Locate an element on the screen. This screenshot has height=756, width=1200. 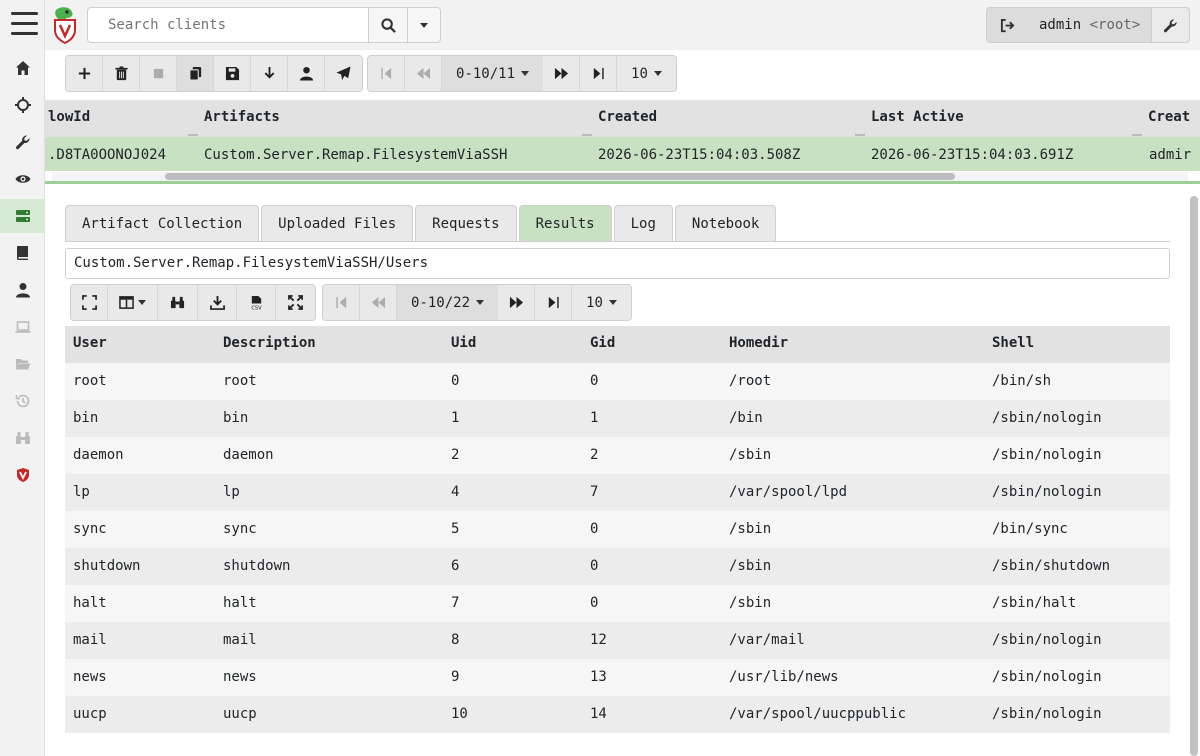
table-row: news news 9 13/usr/lib/news/sbin/nologin is located at coordinates (617, 677).